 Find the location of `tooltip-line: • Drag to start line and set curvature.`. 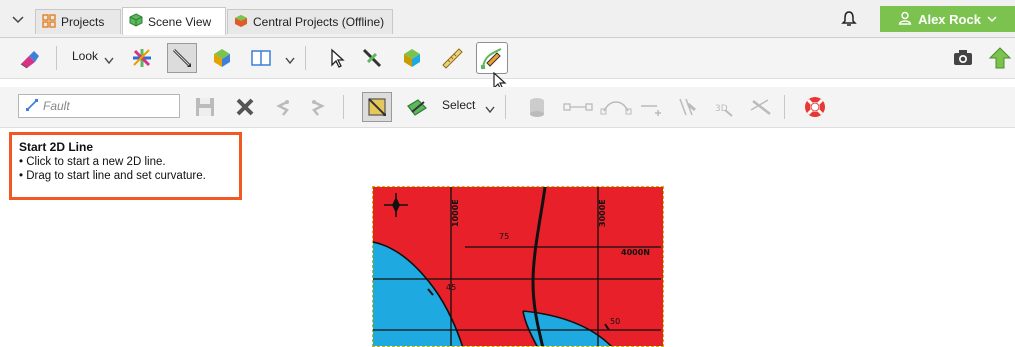

tooltip-line: • Drag to start line and set curvature. is located at coordinates (112, 176).